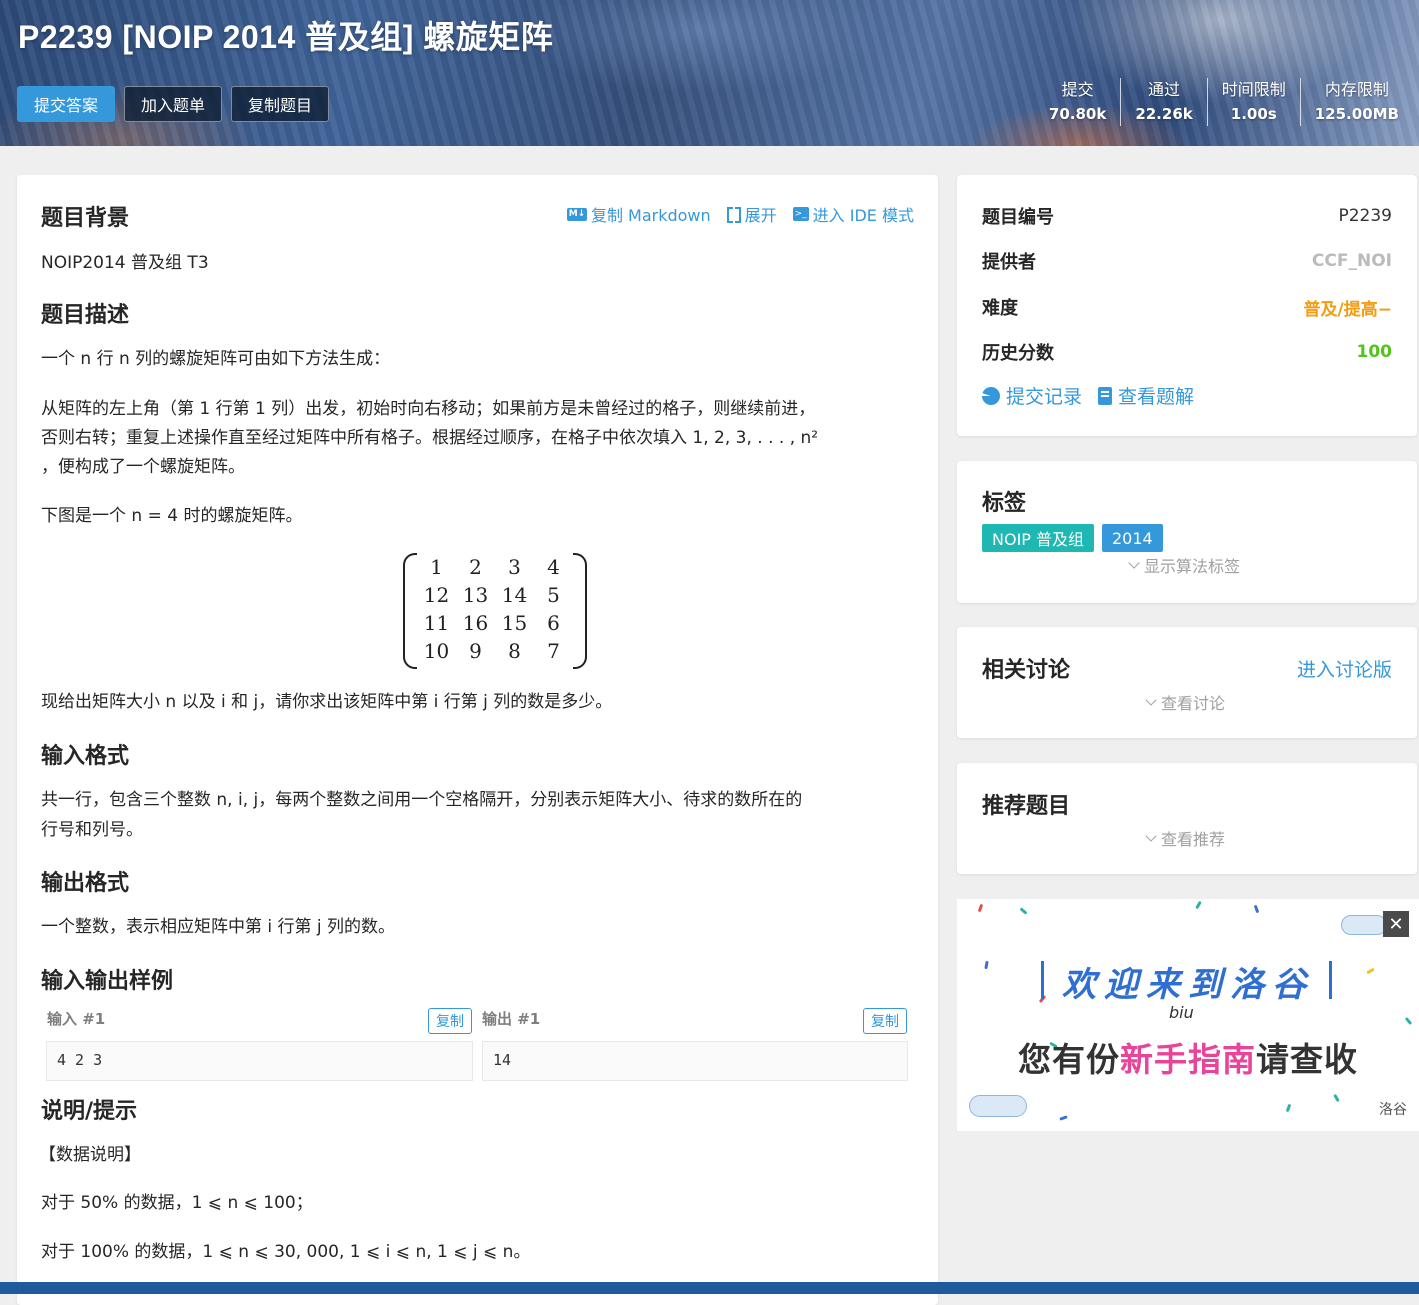 This screenshot has height=1305, width=1419. Describe the element at coordinates (991, 395) in the screenshot. I see `pie-chart-icon` at that location.